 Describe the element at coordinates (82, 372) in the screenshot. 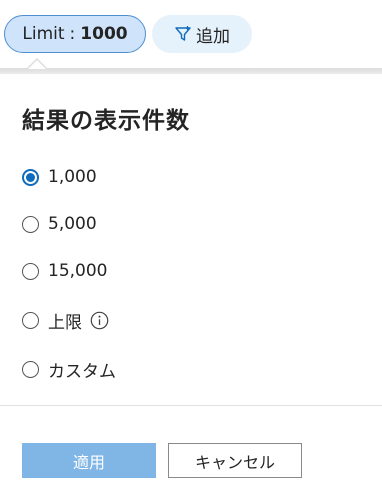

I see `option-label: カスタム` at that location.